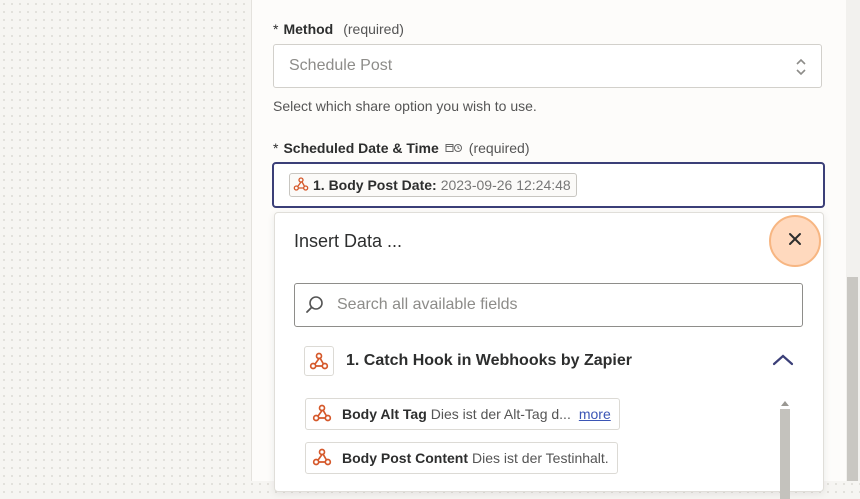 This screenshot has height=499, width=860. I want to click on scheduled-required-text: (required), so click(499, 148).